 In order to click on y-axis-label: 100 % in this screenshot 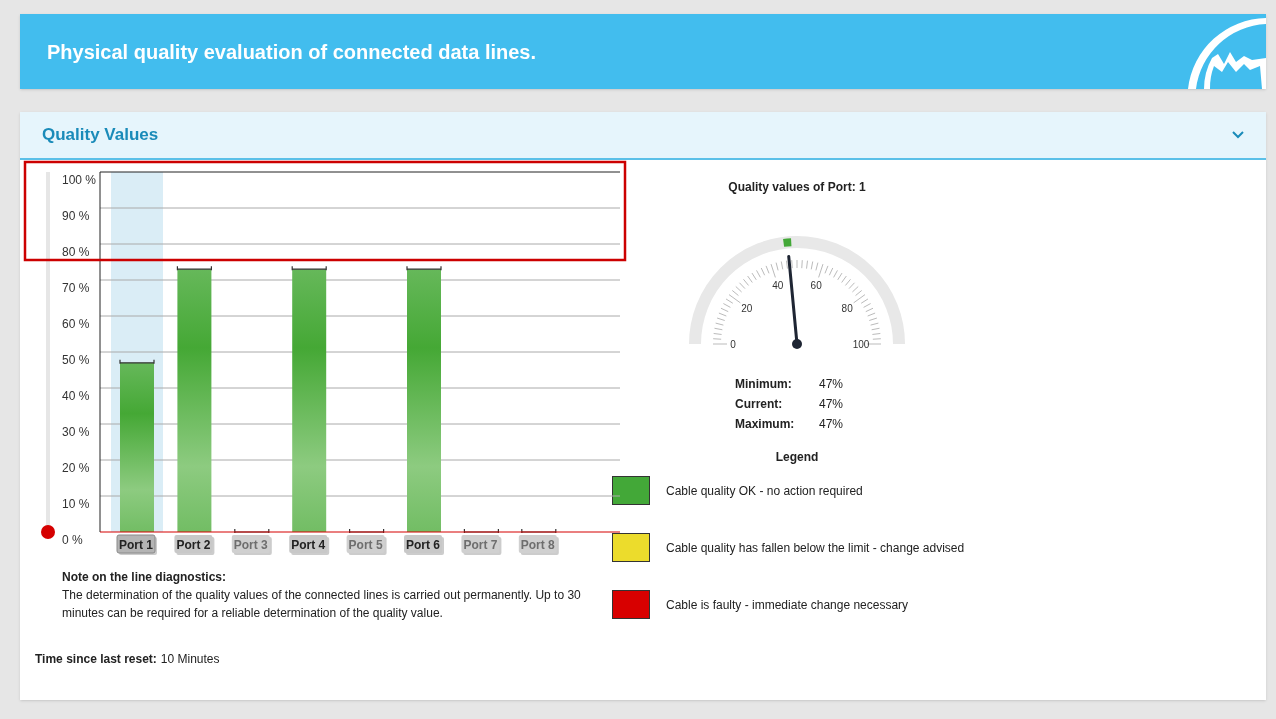, I will do `click(79, 180)`.